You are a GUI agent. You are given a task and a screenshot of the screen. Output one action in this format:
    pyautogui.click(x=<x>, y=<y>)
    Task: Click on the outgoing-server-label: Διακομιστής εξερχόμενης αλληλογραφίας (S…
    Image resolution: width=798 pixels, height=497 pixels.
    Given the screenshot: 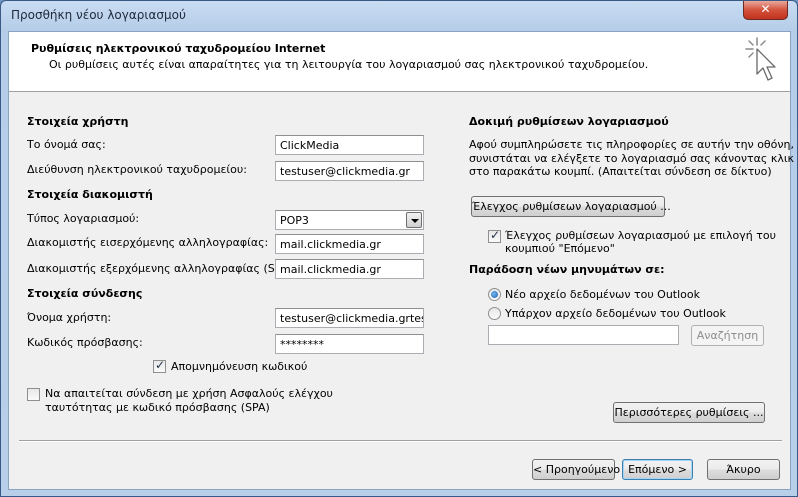 What is the action you would take?
    pyautogui.click(x=166, y=268)
    